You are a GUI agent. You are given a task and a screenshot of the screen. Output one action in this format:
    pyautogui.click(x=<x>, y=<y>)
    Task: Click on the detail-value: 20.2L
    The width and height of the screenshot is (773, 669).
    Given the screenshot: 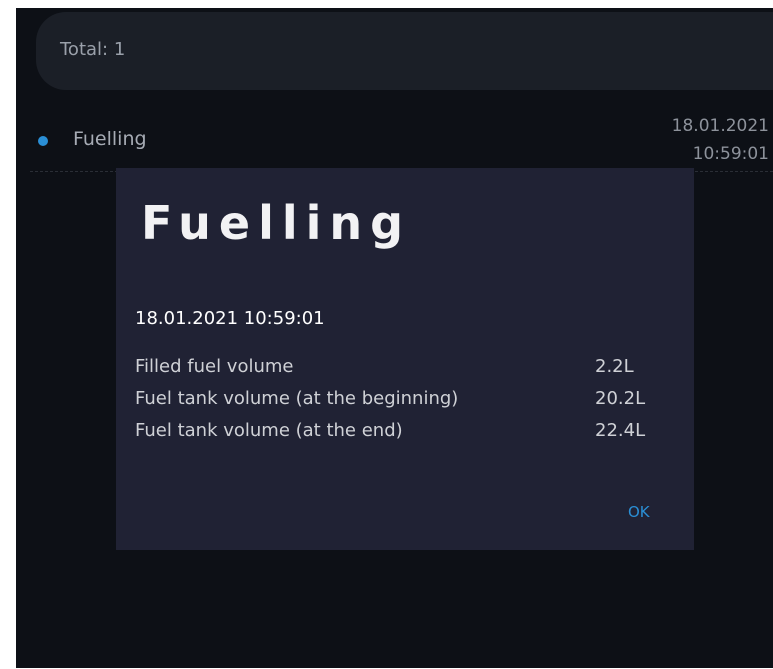 What is the action you would take?
    pyautogui.click(x=620, y=398)
    